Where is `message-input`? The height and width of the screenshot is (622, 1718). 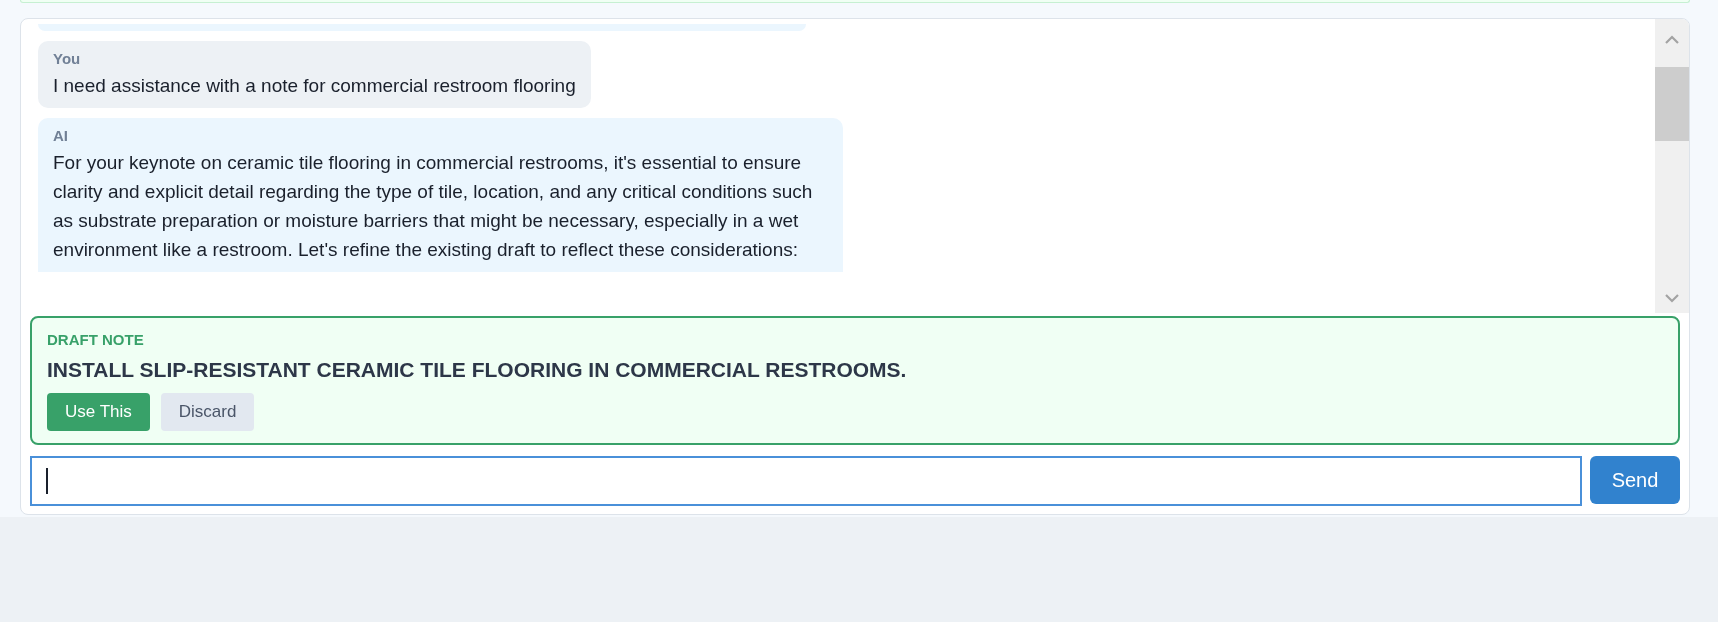
message-input is located at coordinates (806, 481).